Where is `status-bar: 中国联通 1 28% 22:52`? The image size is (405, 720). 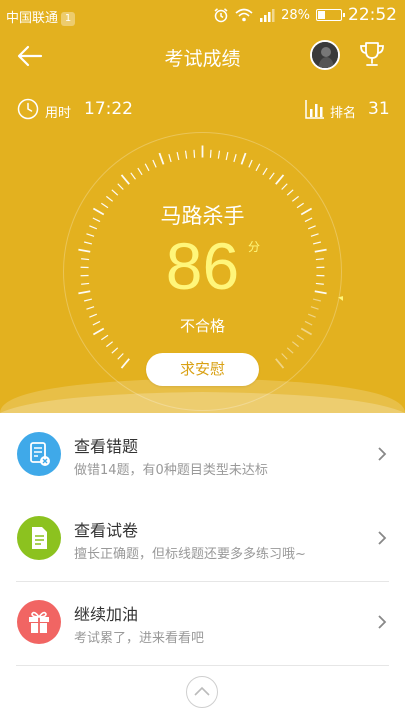 status-bar: 中国联通 1 28% 22:52 is located at coordinates (202, 15).